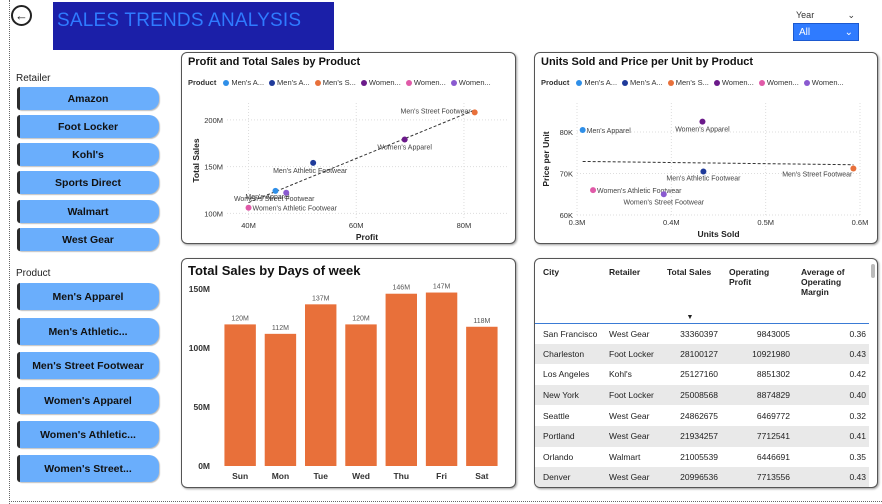 The width and height of the screenshot is (882, 504). I want to click on sort-descending-icon: ▼, so click(690, 317).